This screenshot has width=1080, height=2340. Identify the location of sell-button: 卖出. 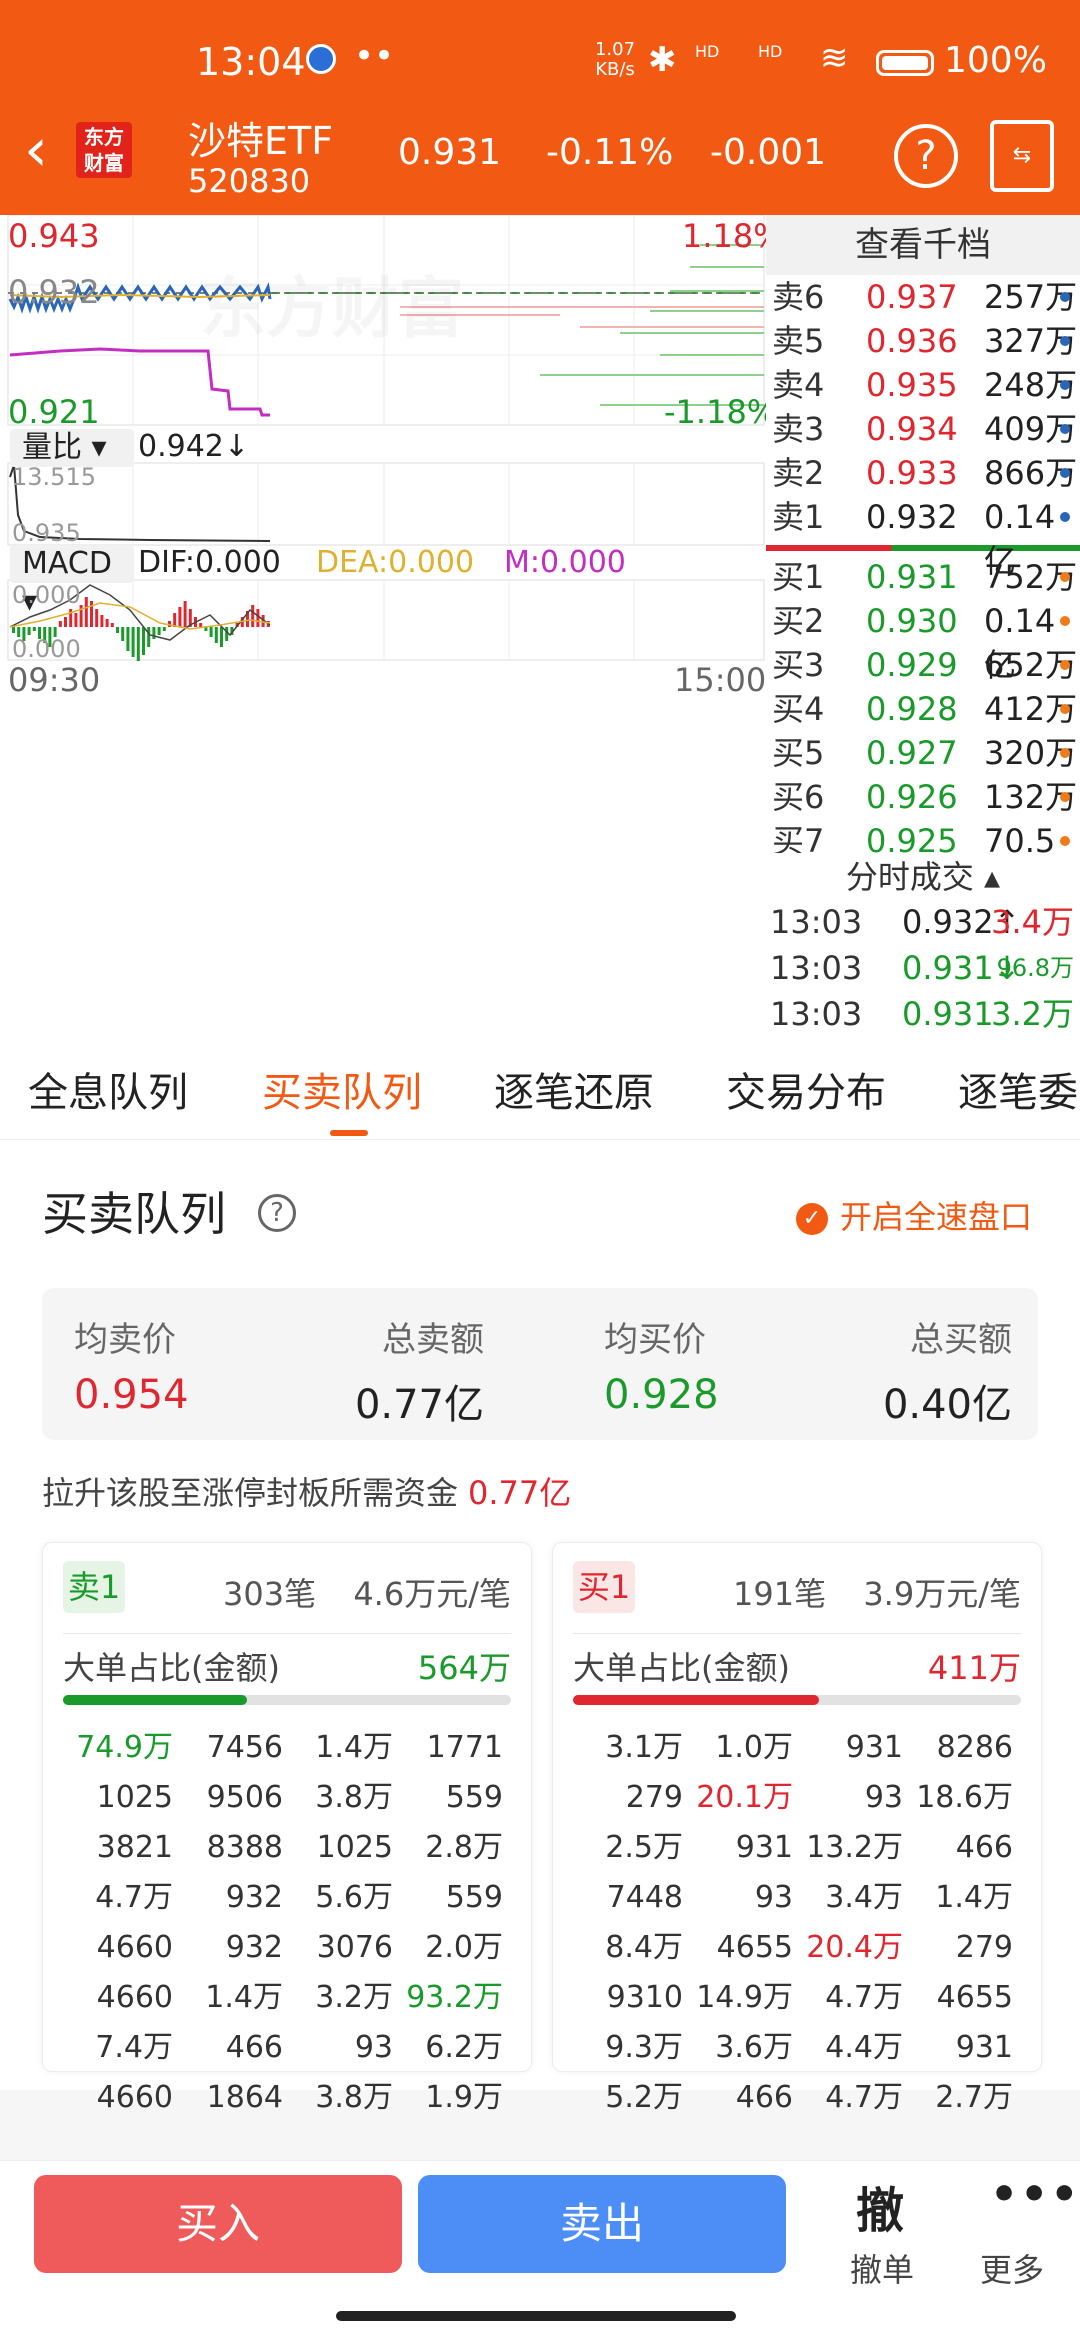
(602, 2224).